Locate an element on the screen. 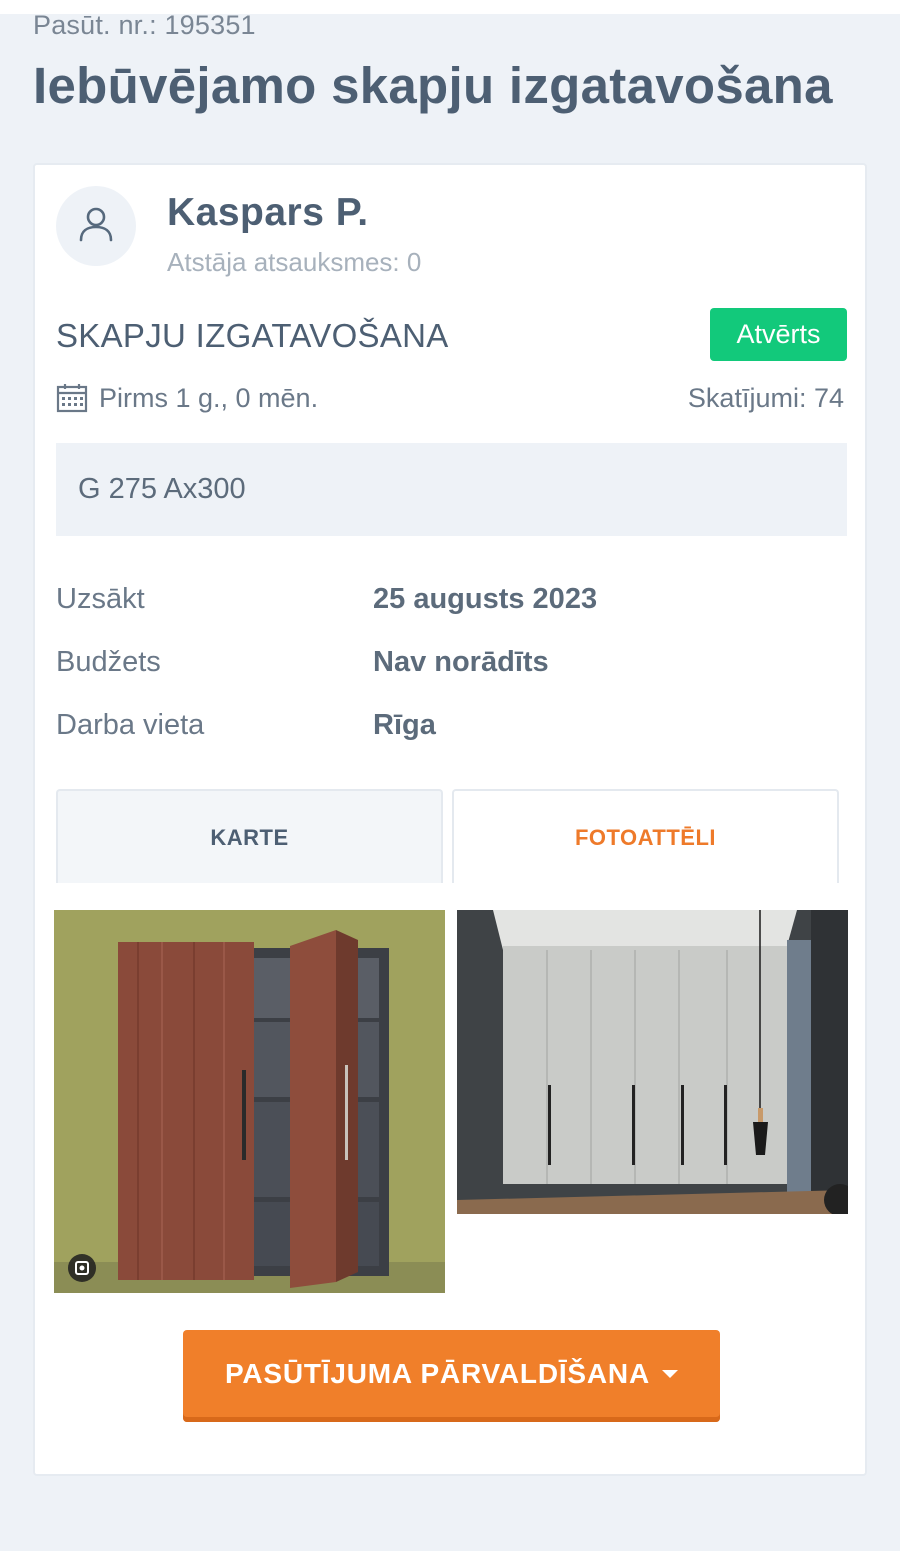 This screenshot has height=1551, width=900. status-badge: Atvērts is located at coordinates (778, 334).